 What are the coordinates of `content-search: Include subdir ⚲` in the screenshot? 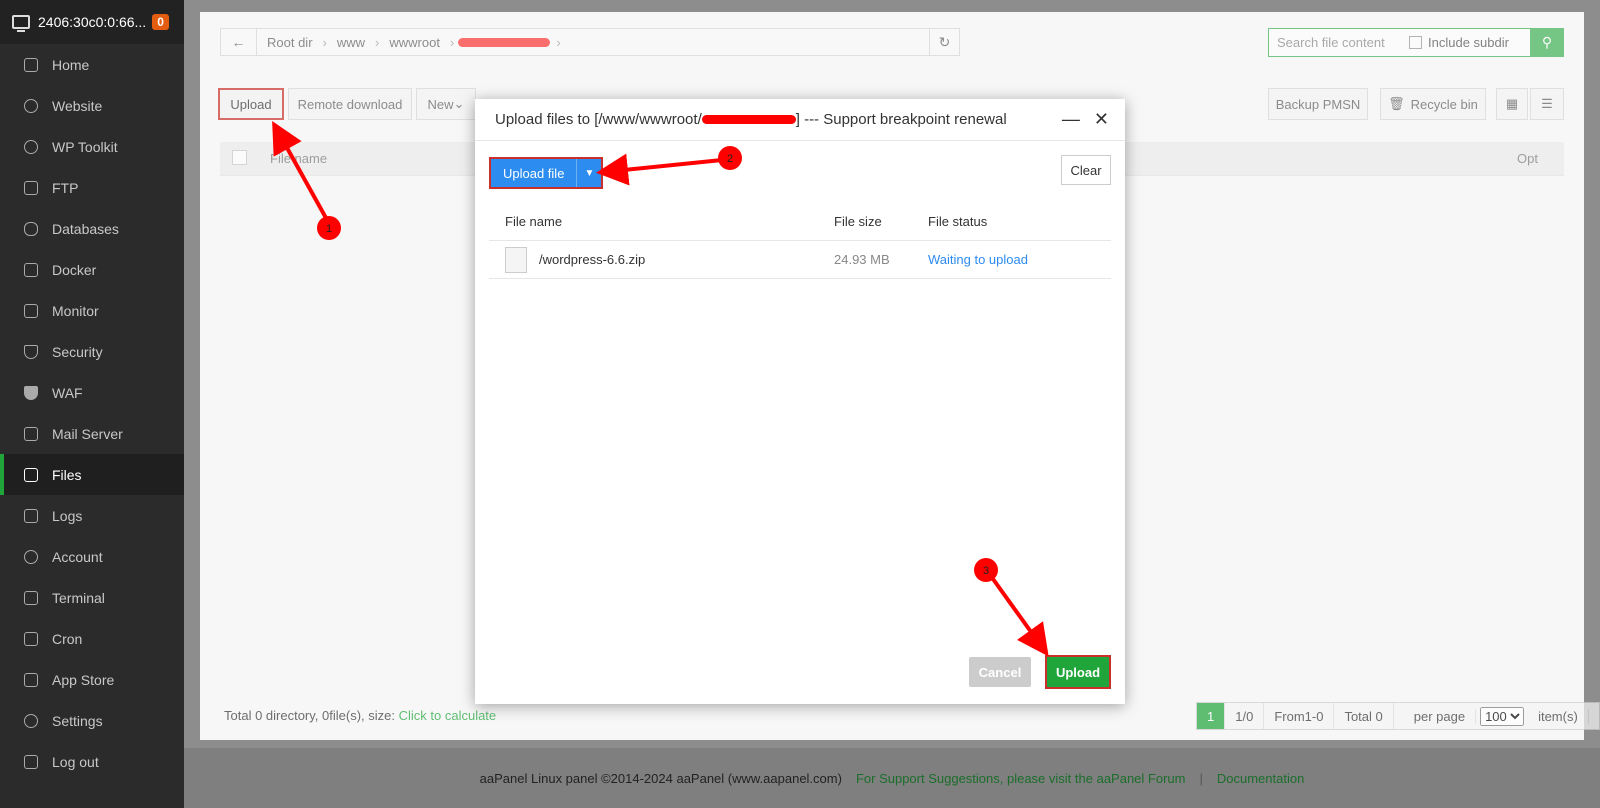 It's located at (1416, 42).